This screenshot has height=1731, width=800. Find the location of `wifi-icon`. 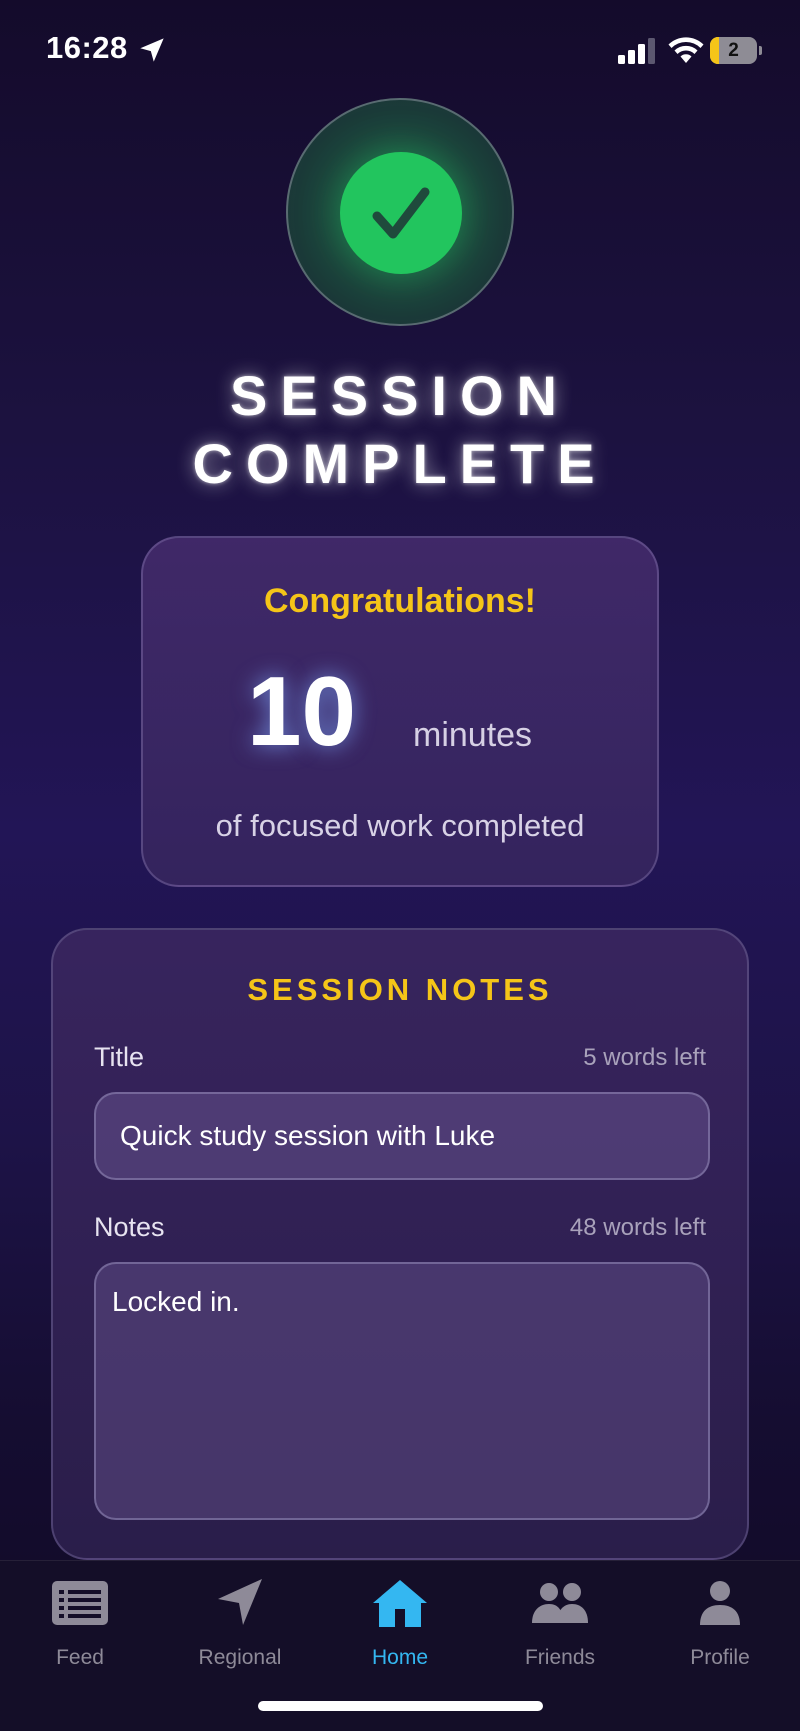

wifi-icon is located at coordinates (686, 50).